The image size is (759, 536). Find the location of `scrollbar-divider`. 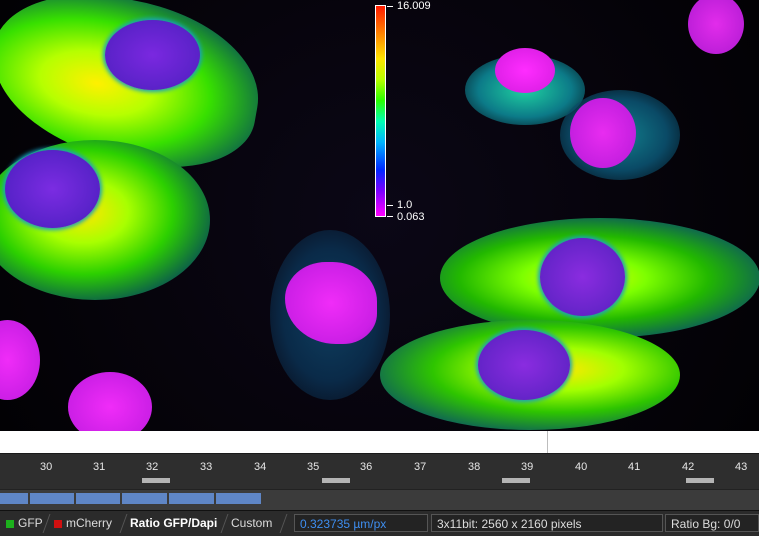

scrollbar-divider is located at coordinates (547, 442).